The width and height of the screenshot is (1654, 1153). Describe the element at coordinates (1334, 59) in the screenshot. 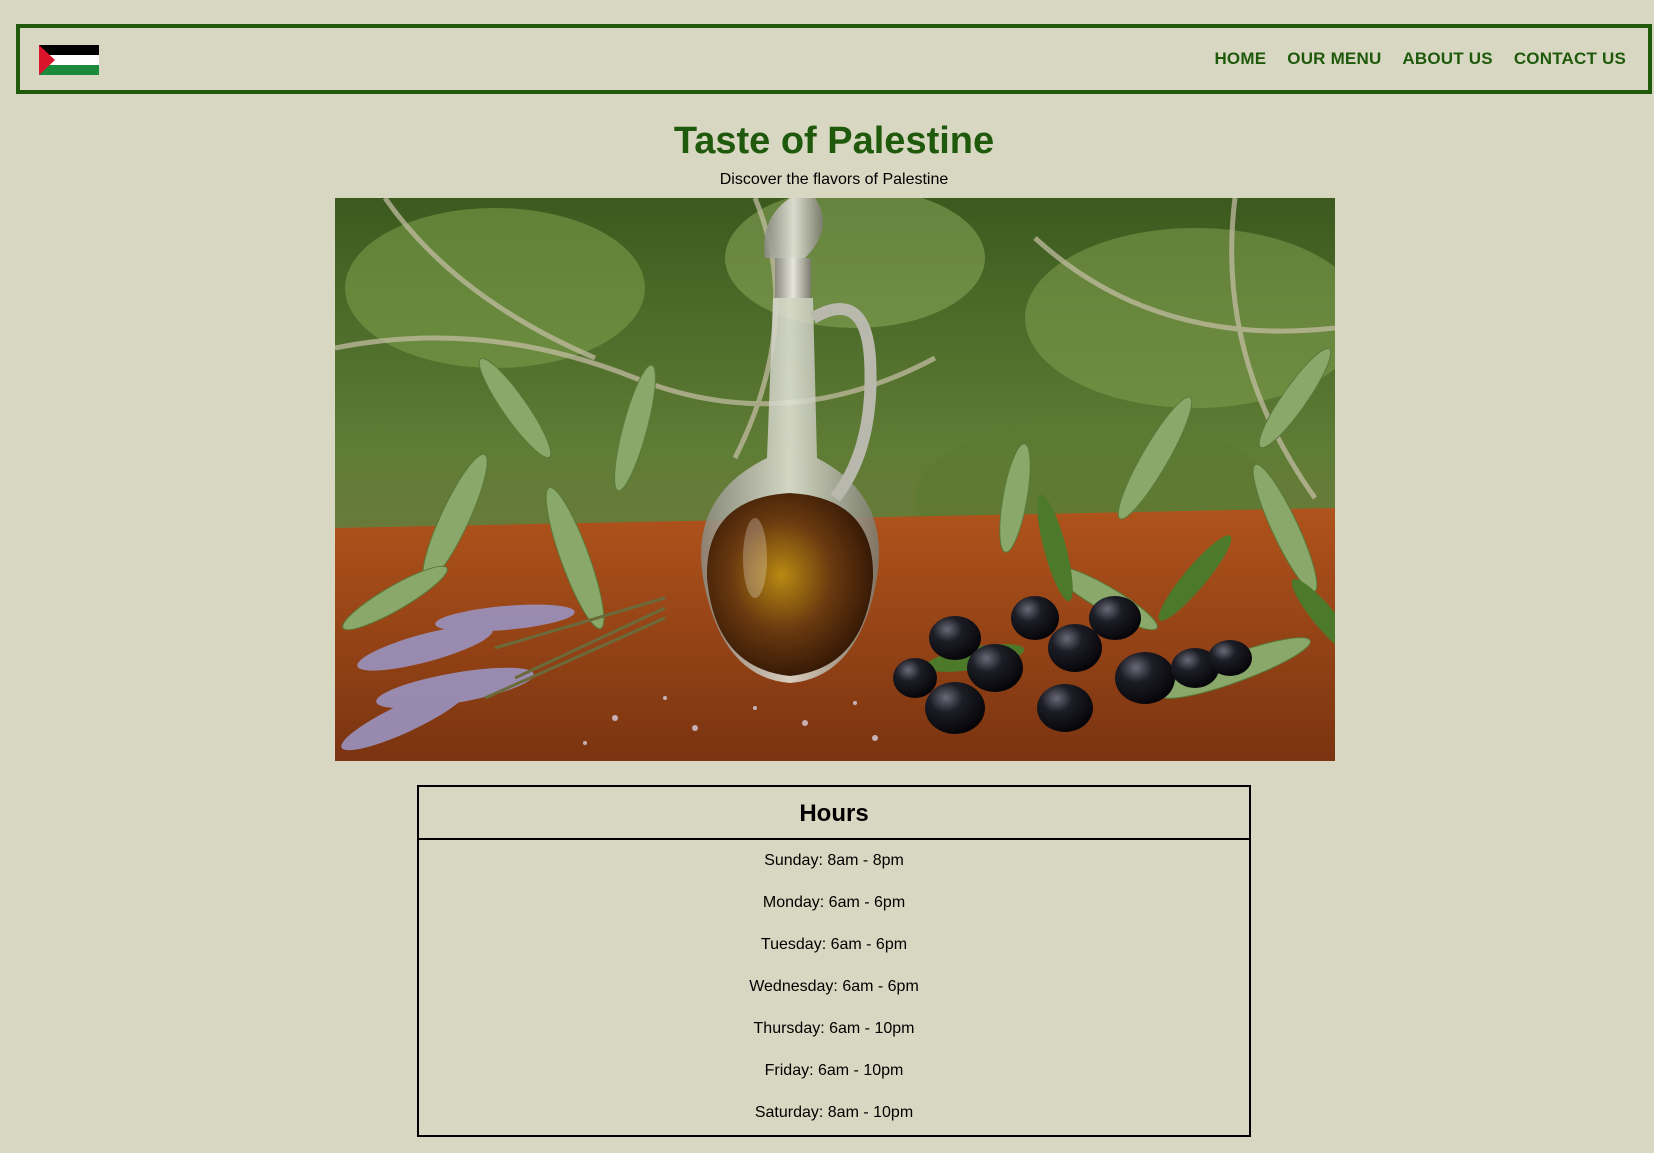

I see `nav-our-menu-link: OUR MENU` at that location.